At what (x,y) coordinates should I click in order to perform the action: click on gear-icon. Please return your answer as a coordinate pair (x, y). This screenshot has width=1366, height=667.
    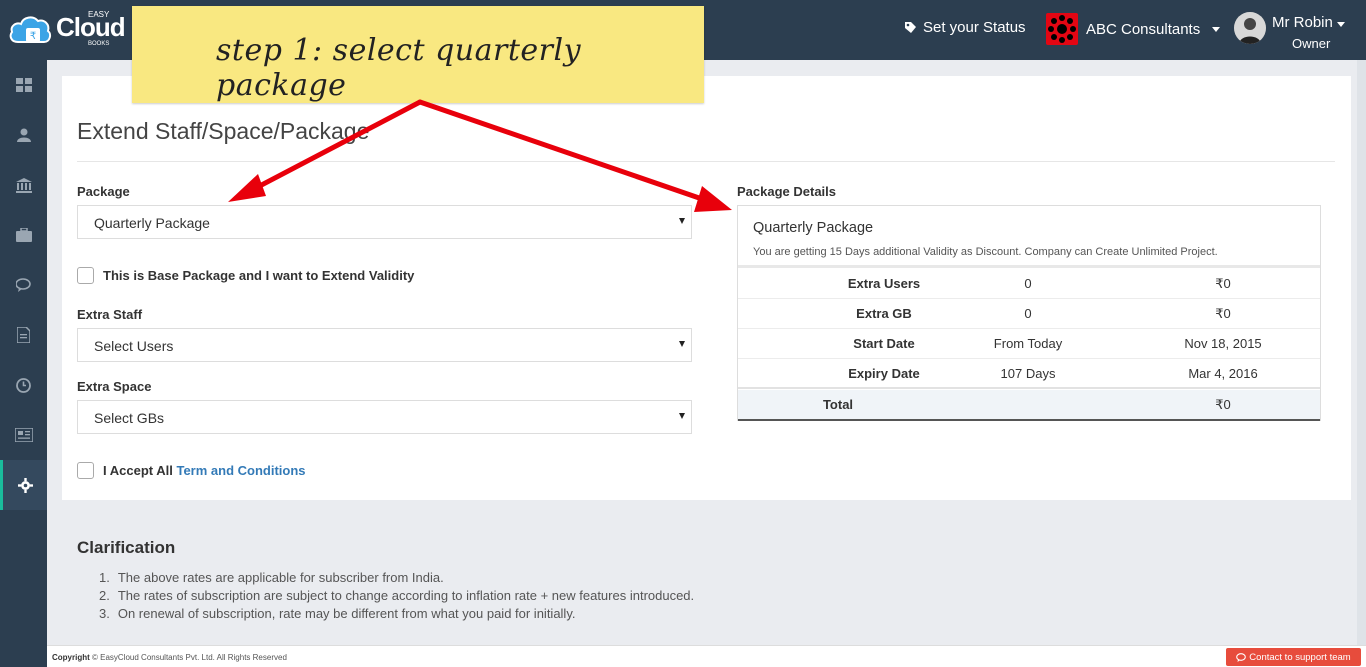
    Looking at the image, I should click on (25, 485).